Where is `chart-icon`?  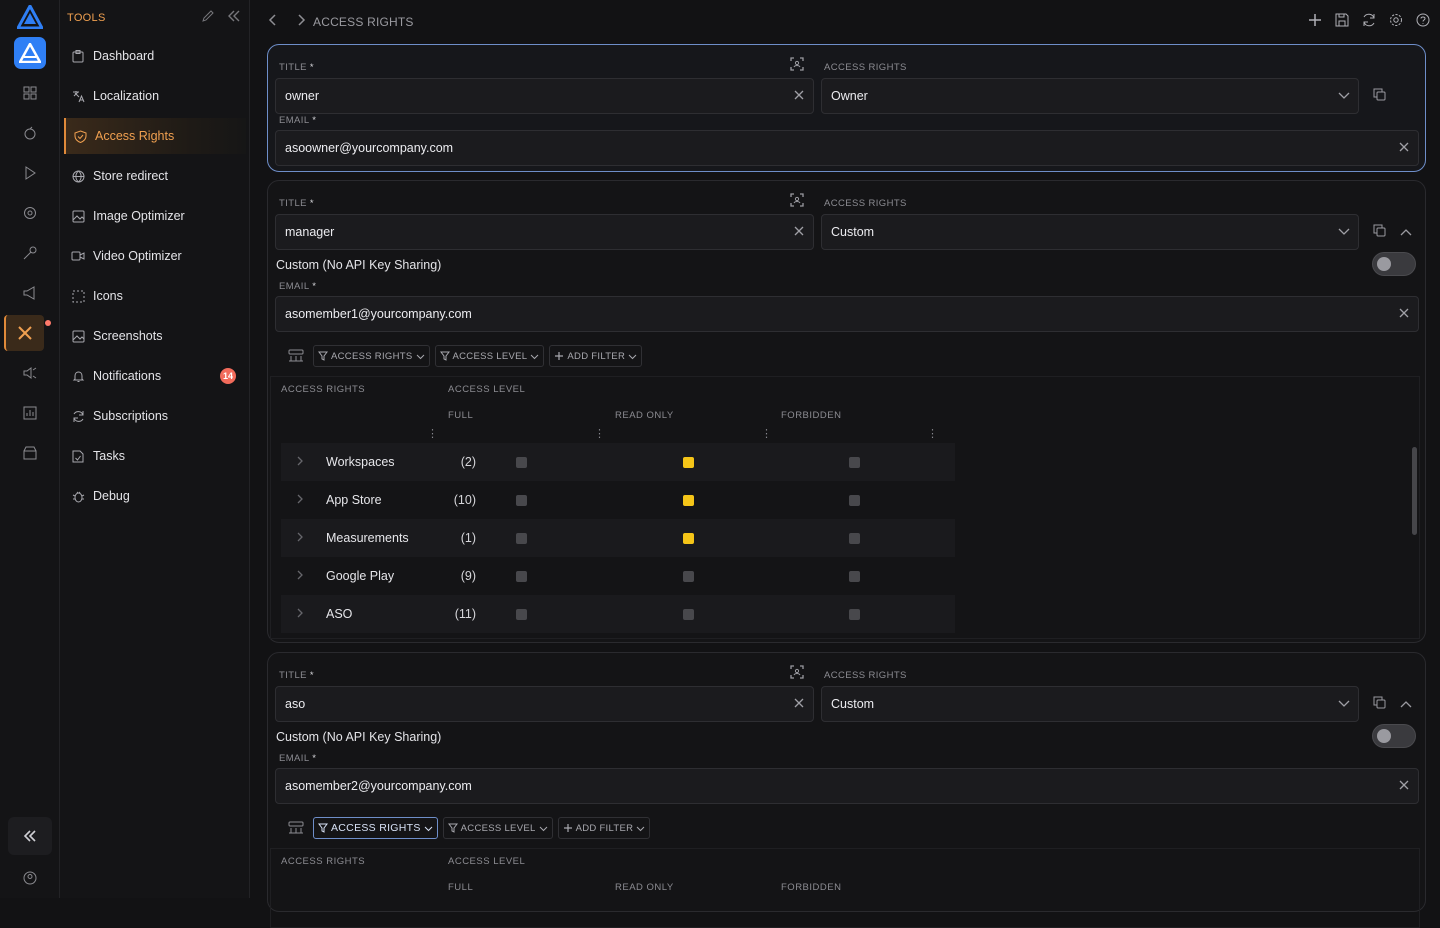 chart-icon is located at coordinates (30, 413).